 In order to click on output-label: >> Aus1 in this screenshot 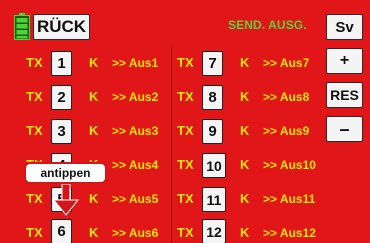, I will do `click(135, 63)`.